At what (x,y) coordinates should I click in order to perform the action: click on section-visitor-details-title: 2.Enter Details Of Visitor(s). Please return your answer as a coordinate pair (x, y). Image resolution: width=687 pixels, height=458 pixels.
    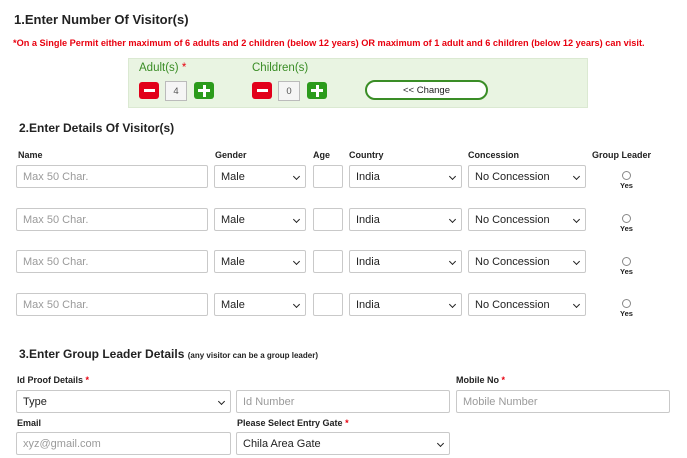
    Looking at the image, I should click on (97, 128).